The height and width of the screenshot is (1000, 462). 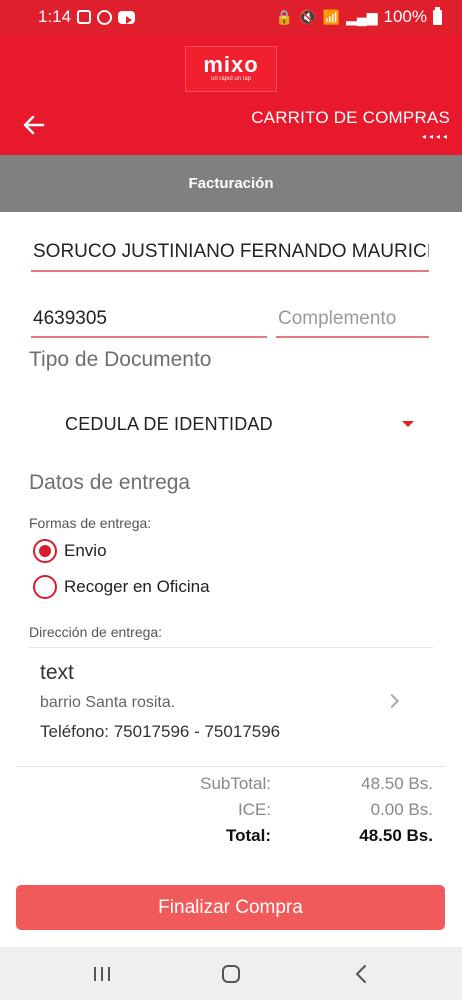 What do you see at coordinates (120, 359) in the screenshot?
I see `tipo-documento-label: Tipo de Documento` at bounding box center [120, 359].